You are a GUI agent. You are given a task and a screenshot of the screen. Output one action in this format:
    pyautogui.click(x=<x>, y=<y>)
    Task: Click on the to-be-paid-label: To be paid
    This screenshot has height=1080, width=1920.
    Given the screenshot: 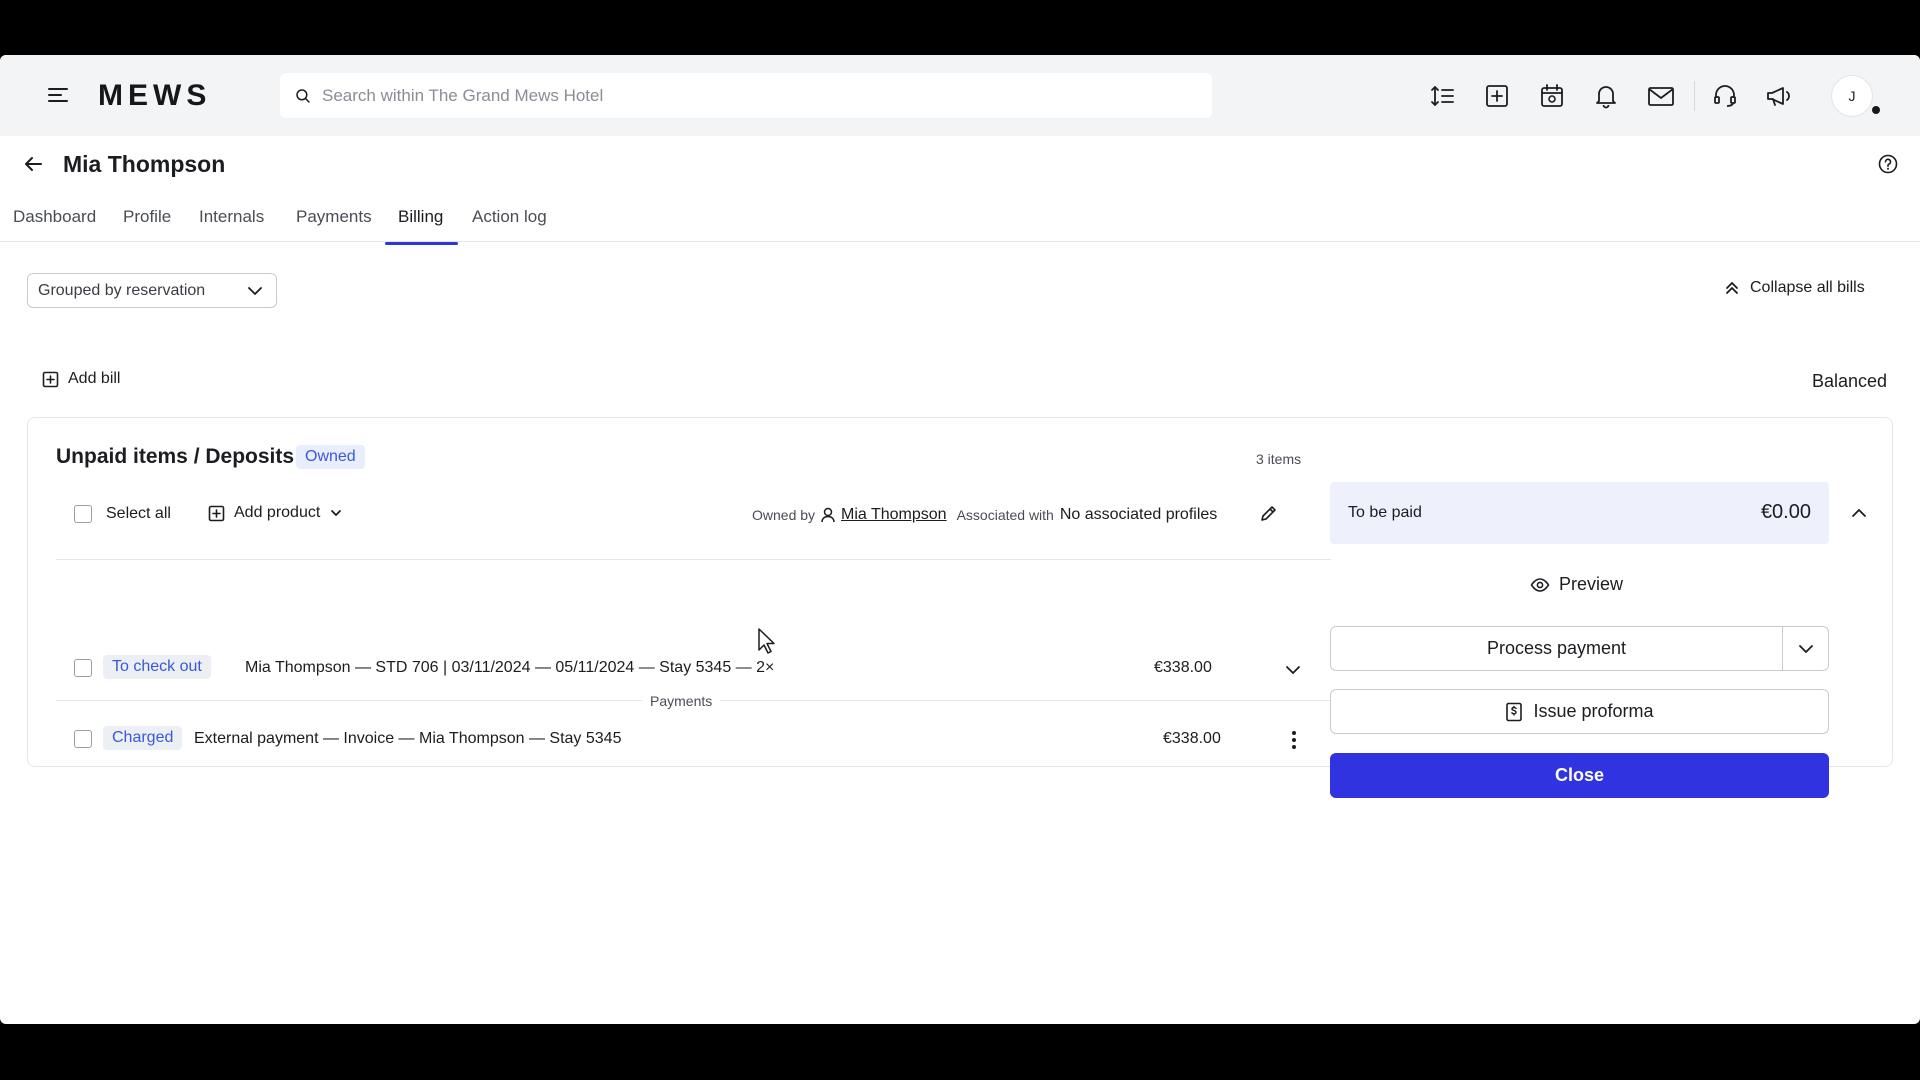 What is the action you would take?
    pyautogui.click(x=1385, y=512)
    